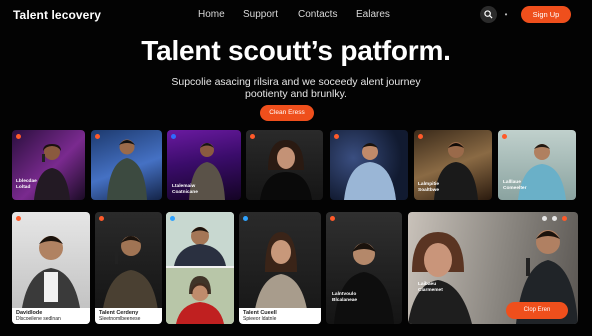 Image resolution: width=592 pixels, height=336 pixels. Describe the element at coordinates (537, 310) in the screenshot. I see `featured-cta-button: Clop Eren` at that location.